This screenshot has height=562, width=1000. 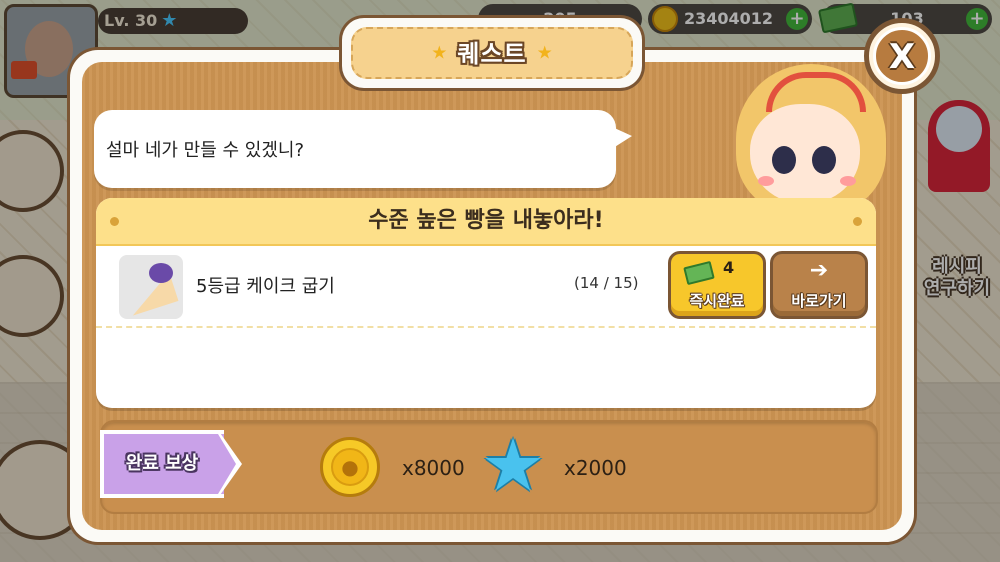 I want to click on quest-header-title: 수준 높은 빵을 내놓아라!, so click(x=486, y=220).